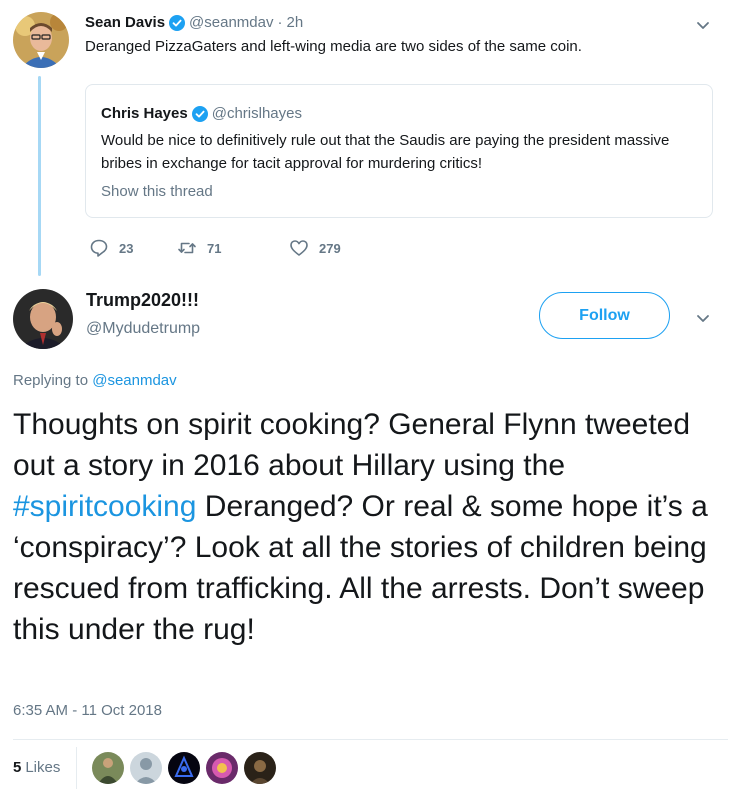  I want to click on parent-author-name: Sean Davis, so click(125, 22).